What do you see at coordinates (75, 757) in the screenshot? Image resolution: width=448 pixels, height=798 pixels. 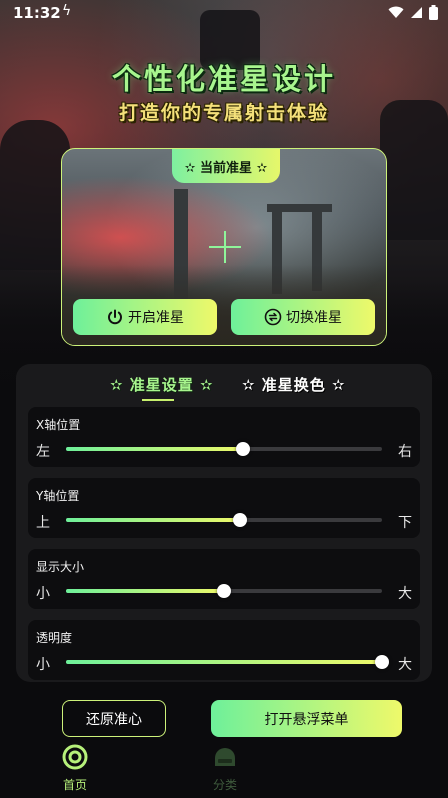 I see `crosshair-home-icon` at bounding box center [75, 757].